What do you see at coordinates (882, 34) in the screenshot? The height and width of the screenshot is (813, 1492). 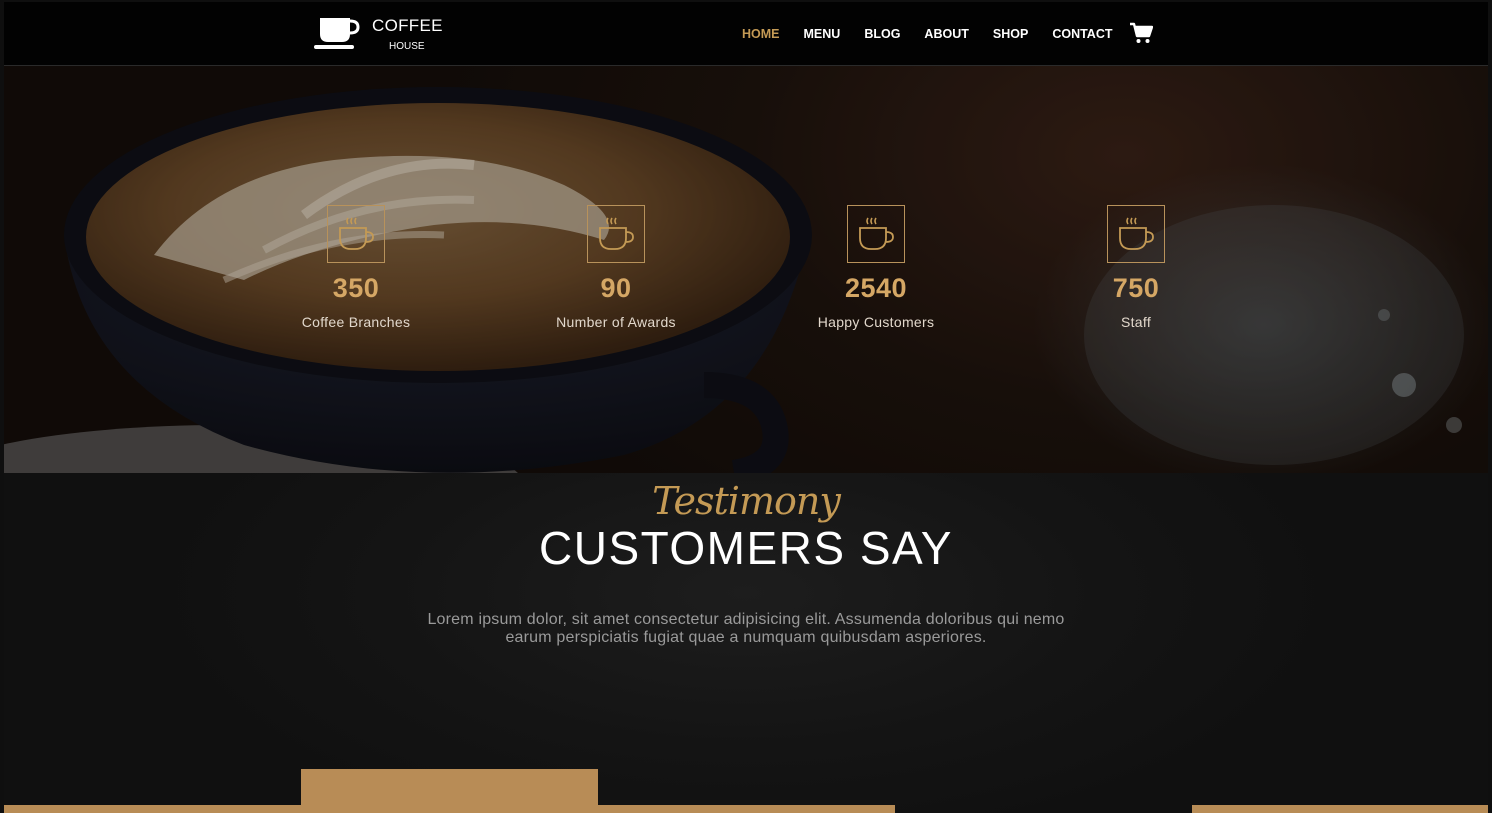 I see `nav-blog: BLOG` at bounding box center [882, 34].